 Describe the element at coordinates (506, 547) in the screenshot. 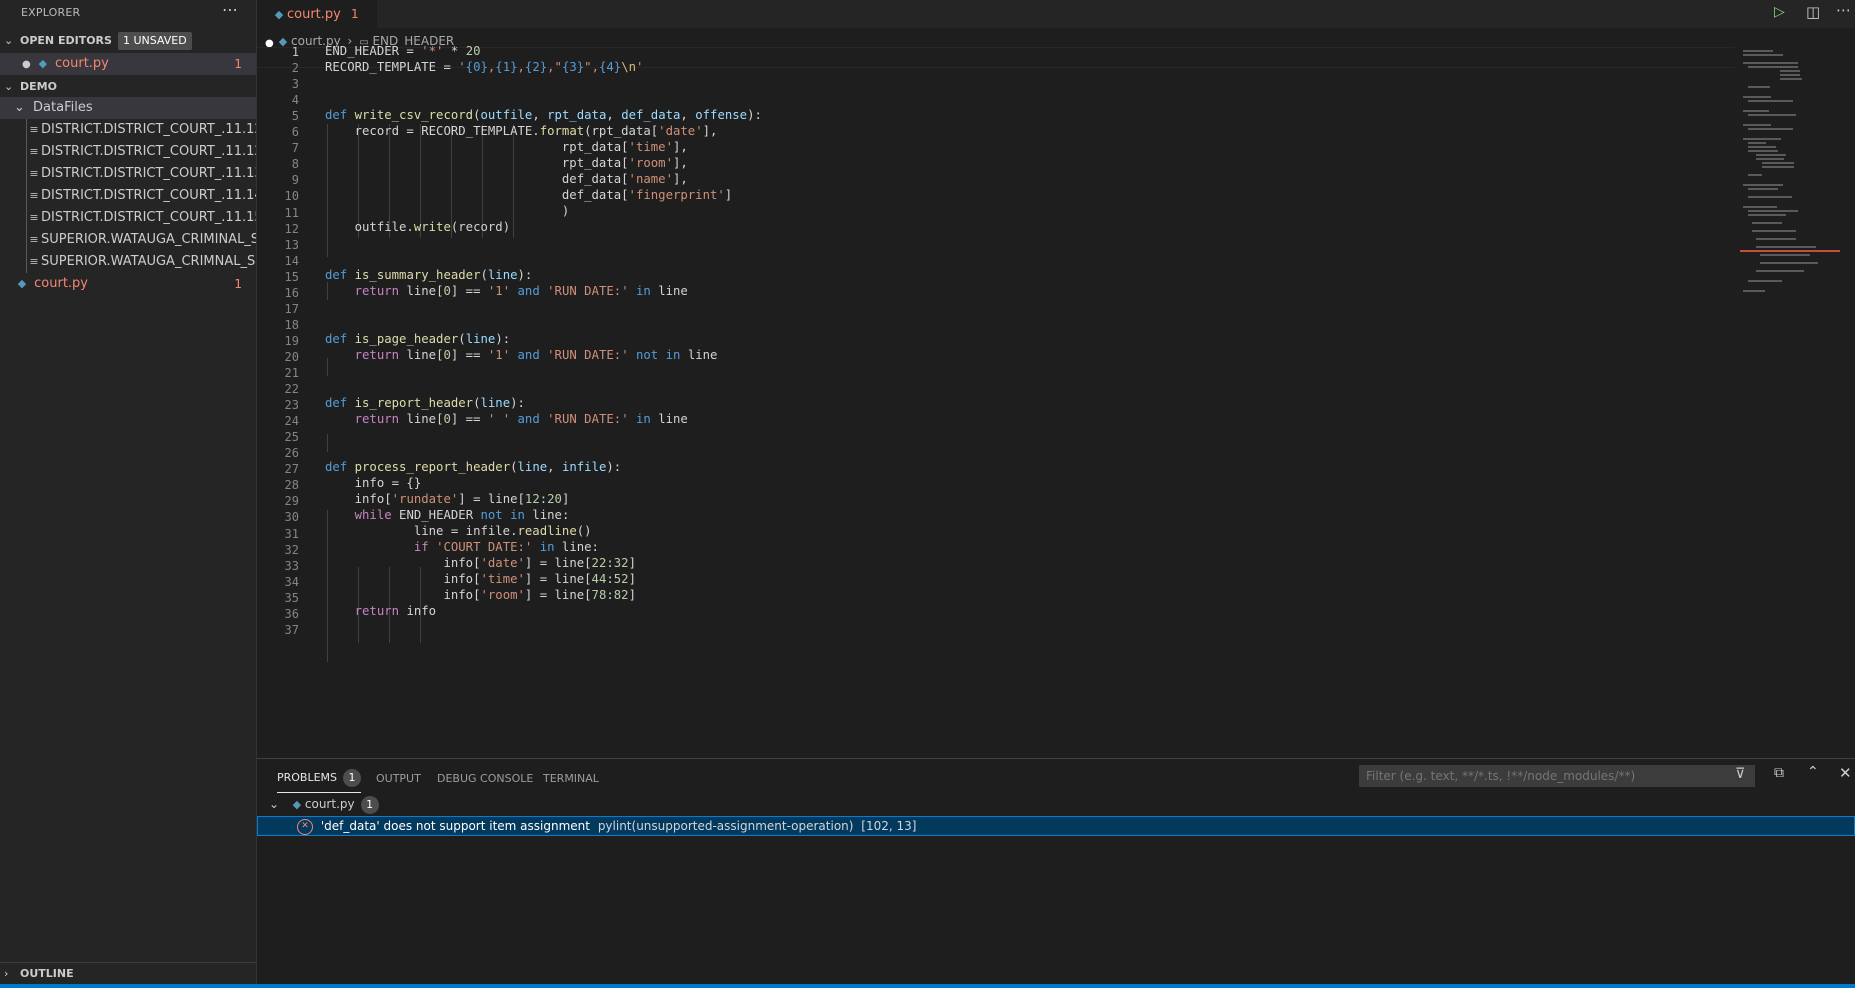

I see `code-line-32: if 'COURT DATE:' in line:` at that location.